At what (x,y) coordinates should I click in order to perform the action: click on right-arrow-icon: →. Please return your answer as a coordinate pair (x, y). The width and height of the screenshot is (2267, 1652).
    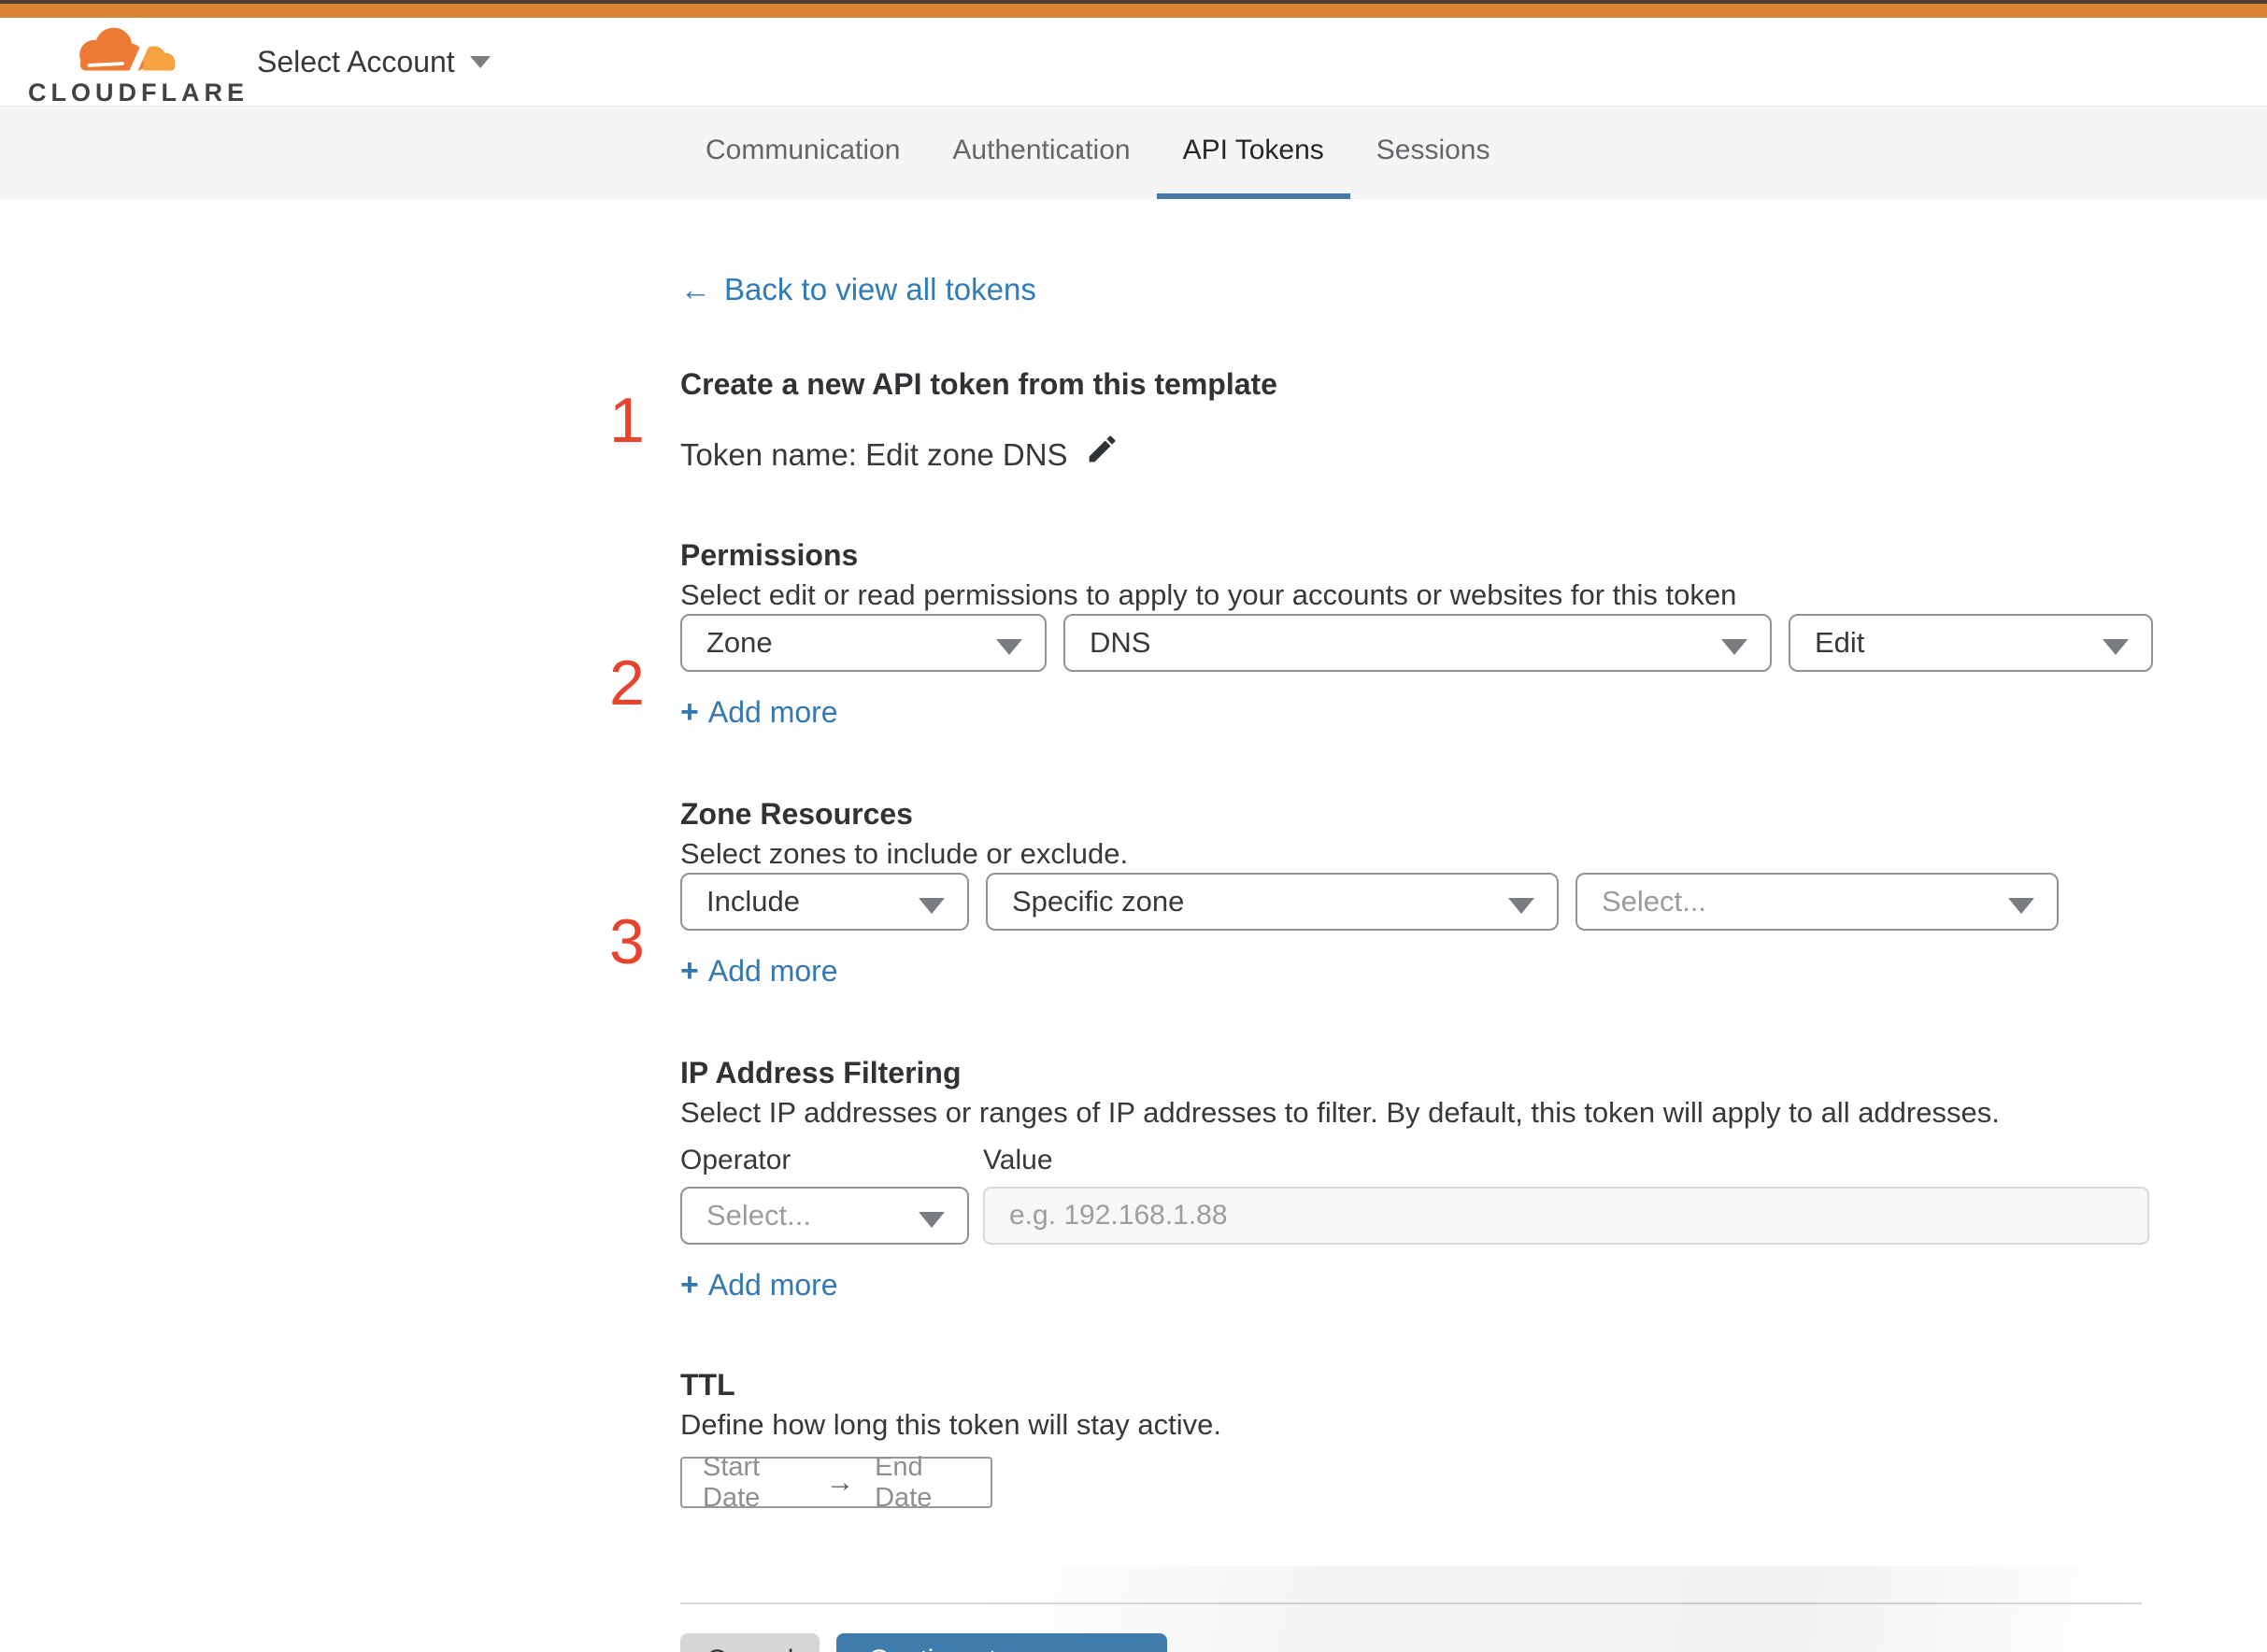
    Looking at the image, I should click on (841, 1482).